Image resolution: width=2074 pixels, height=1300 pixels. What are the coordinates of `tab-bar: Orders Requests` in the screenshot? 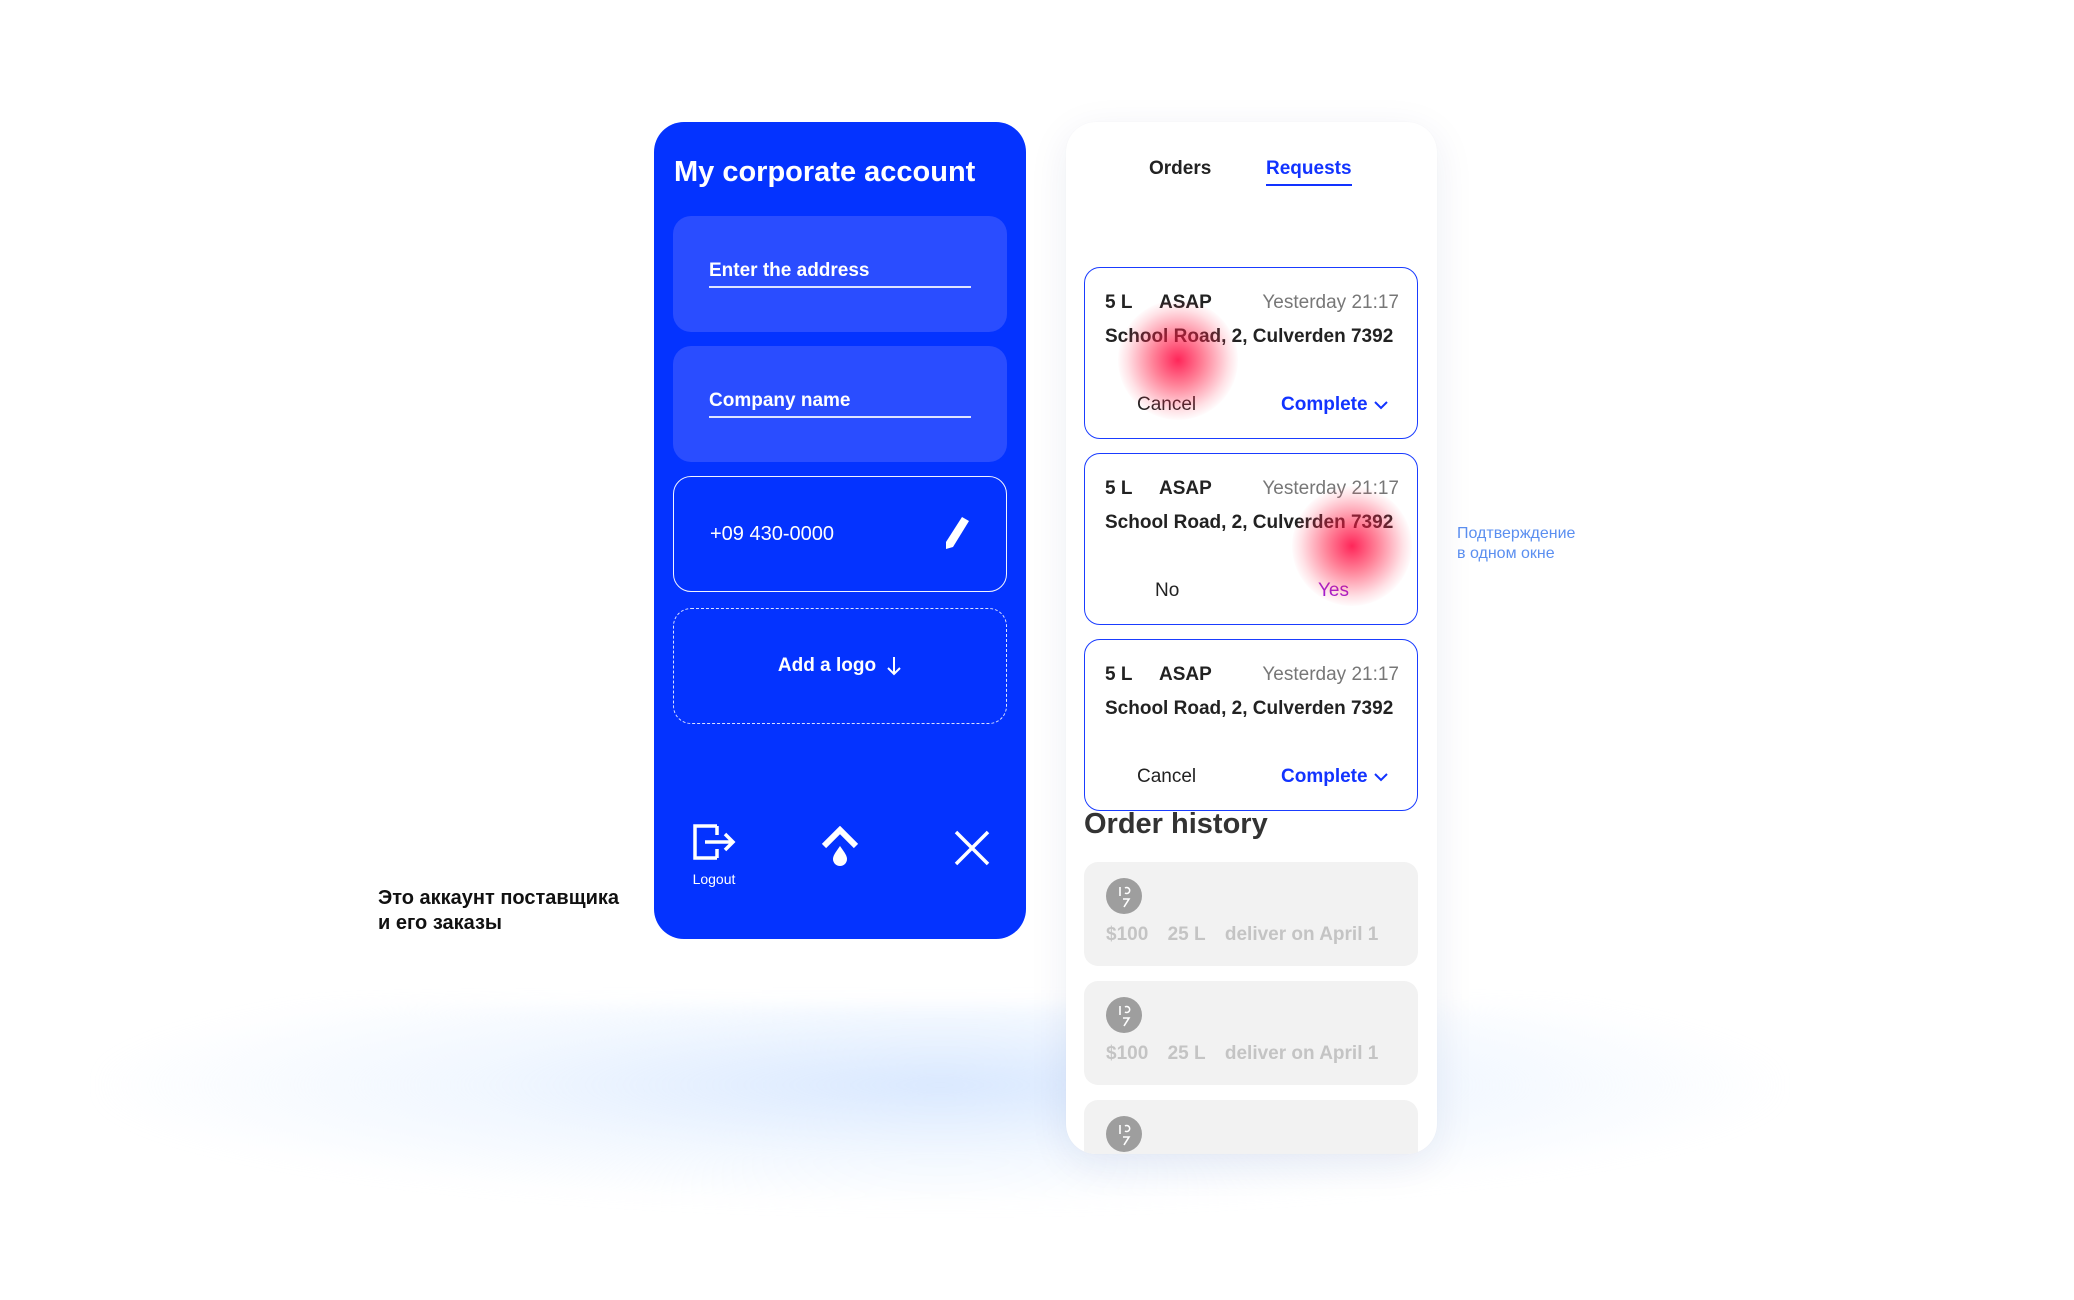 It's located at (1251, 178).